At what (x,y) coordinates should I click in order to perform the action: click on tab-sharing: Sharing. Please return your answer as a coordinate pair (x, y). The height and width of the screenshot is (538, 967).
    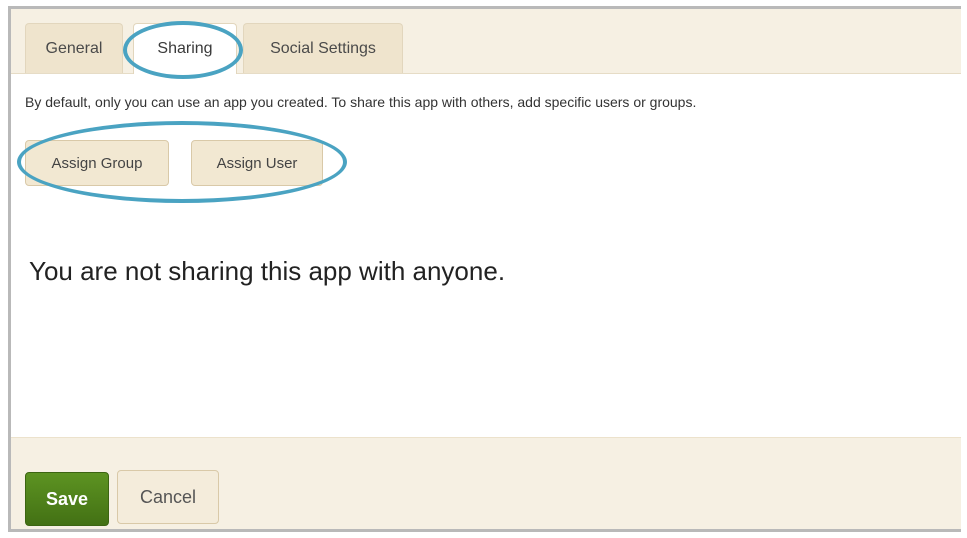
    Looking at the image, I should click on (185, 48).